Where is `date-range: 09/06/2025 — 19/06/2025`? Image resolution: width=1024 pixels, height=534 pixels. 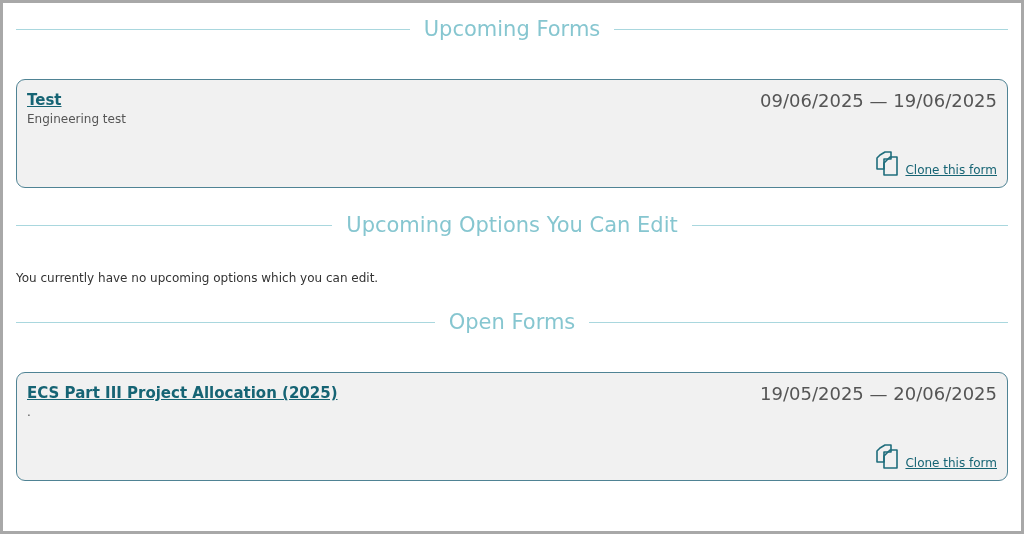 date-range: 09/06/2025 — 19/06/2025 is located at coordinates (878, 100).